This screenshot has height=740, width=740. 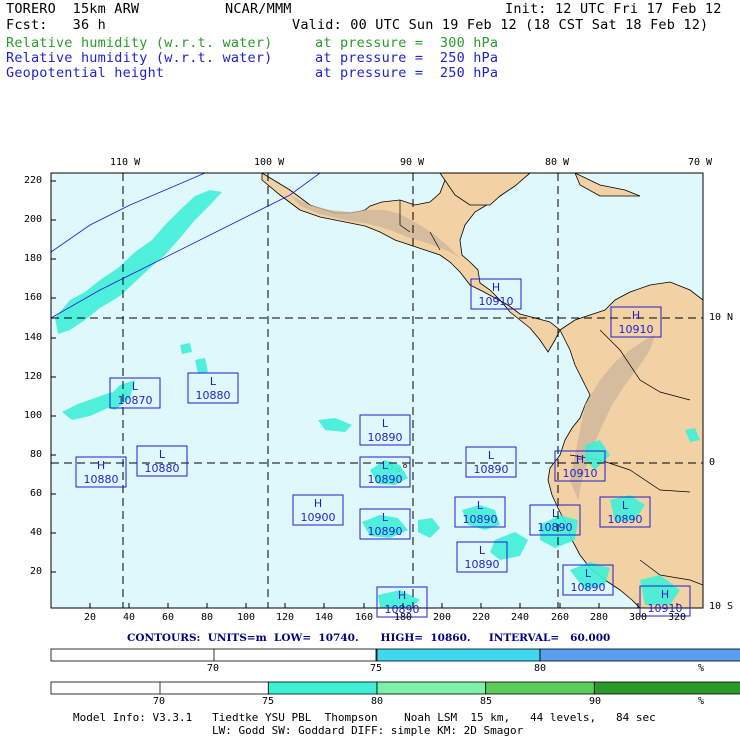 What do you see at coordinates (376, 668) in the screenshot?
I see `cbar250-label: 75` at bounding box center [376, 668].